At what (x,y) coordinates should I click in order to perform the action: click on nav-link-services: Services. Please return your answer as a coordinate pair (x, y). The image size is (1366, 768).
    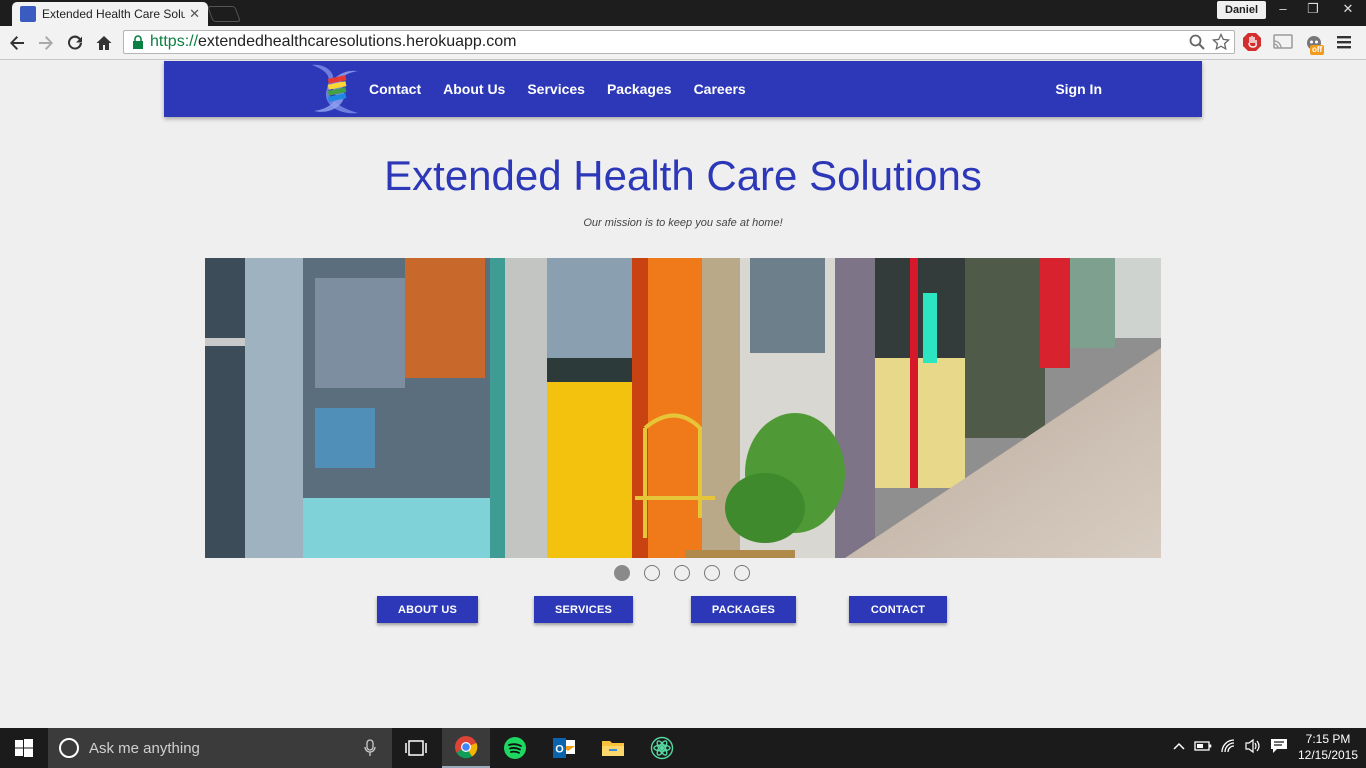
    Looking at the image, I should click on (556, 89).